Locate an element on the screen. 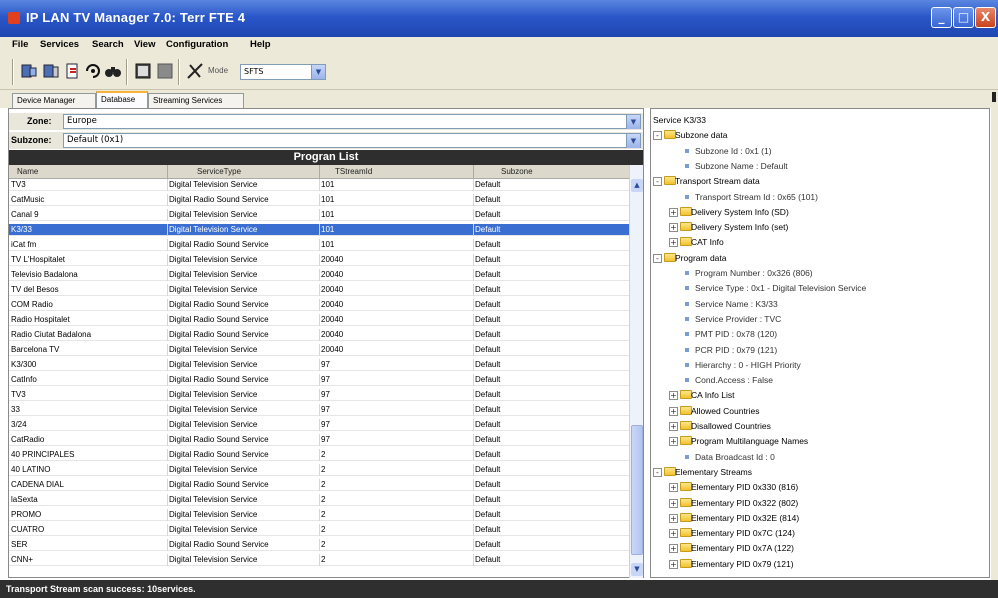 This screenshot has height=598, width=998. table-row: 33 Digital Television Service 97 Default is located at coordinates (319, 410).